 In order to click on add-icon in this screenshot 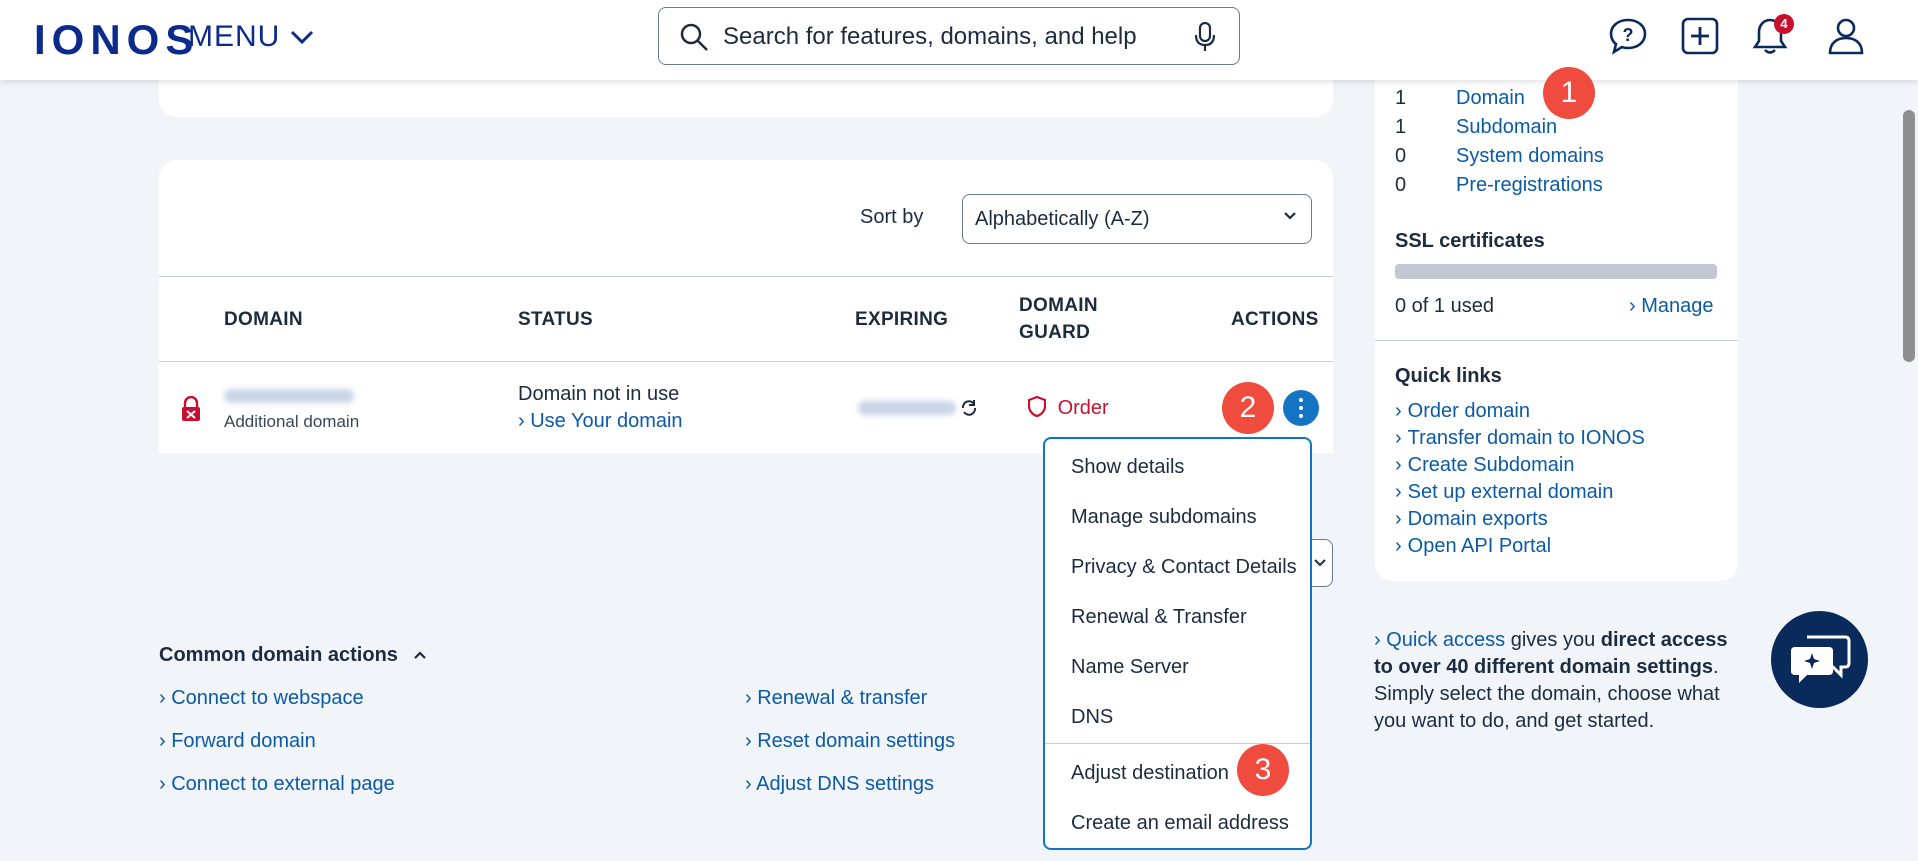, I will do `click(1700, 36)`.